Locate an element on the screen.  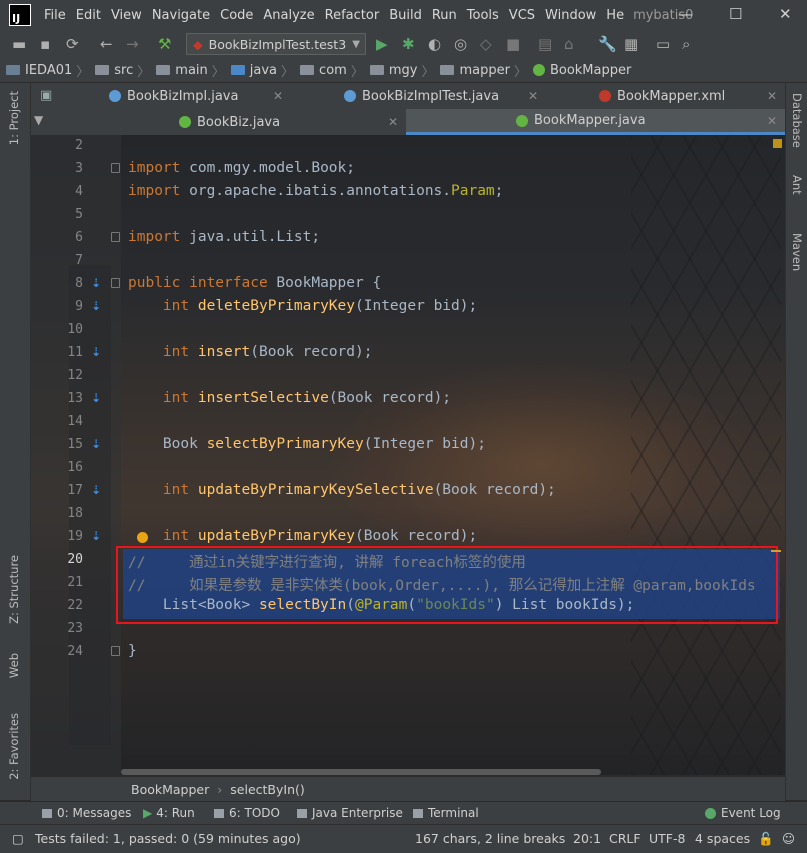
tool-label: 4: Run is located at coordinates (175, 813).